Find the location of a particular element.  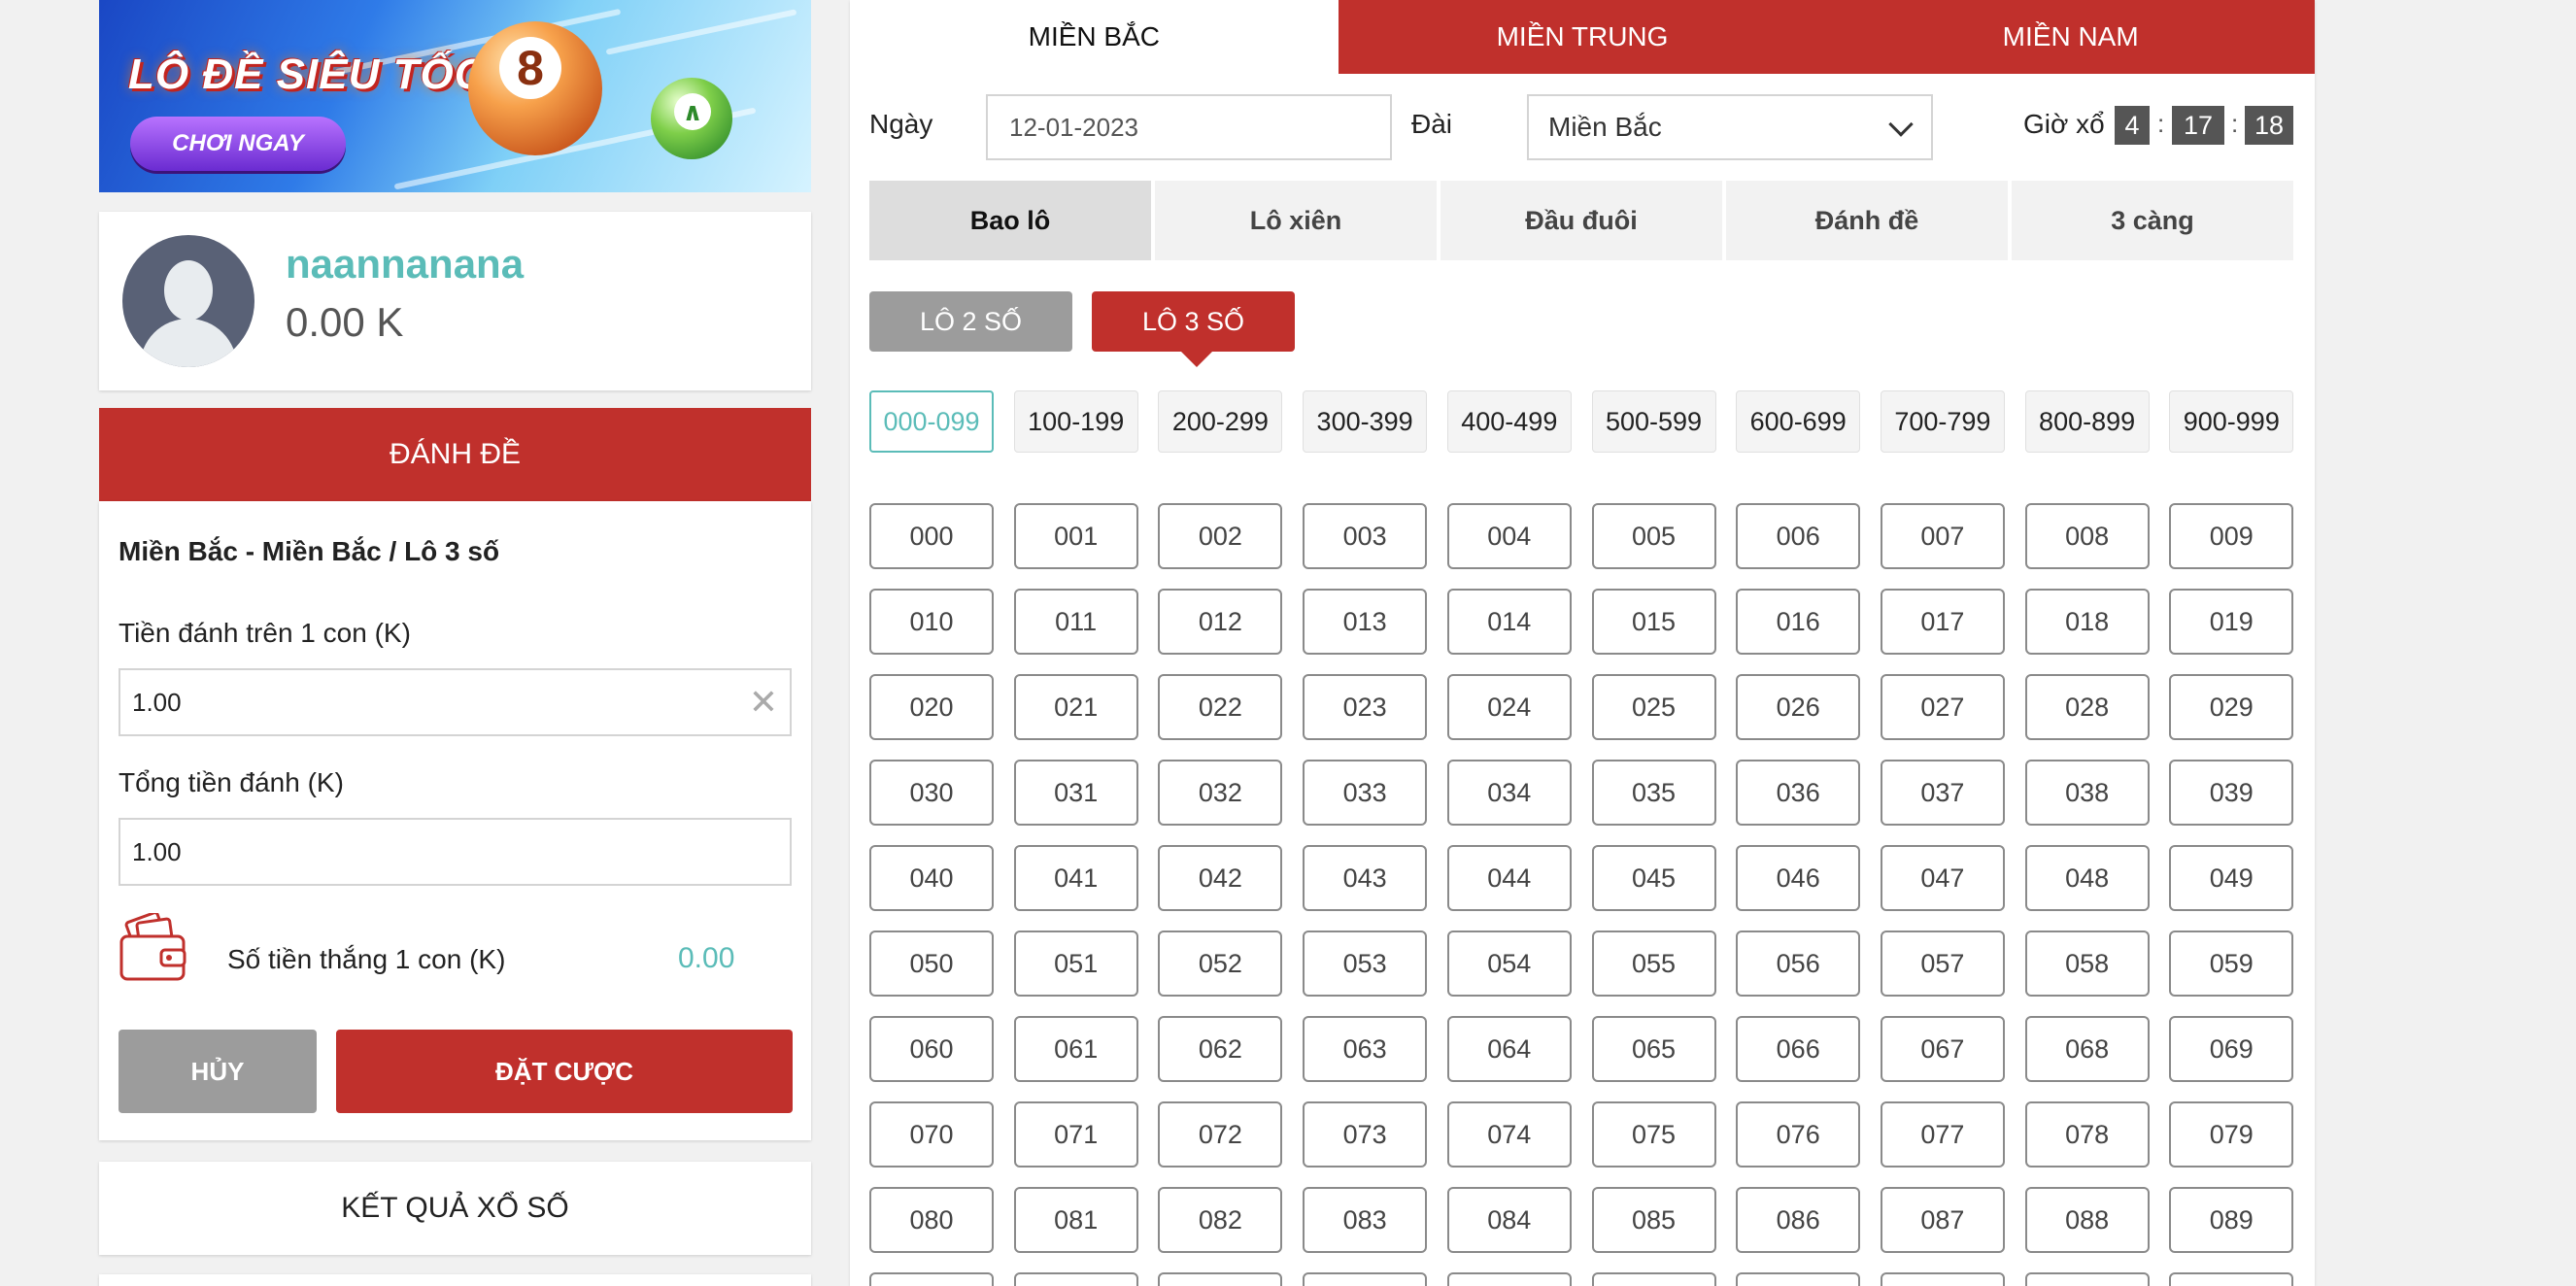

number-cell: 061 is located at coordinates (1075, 1049).